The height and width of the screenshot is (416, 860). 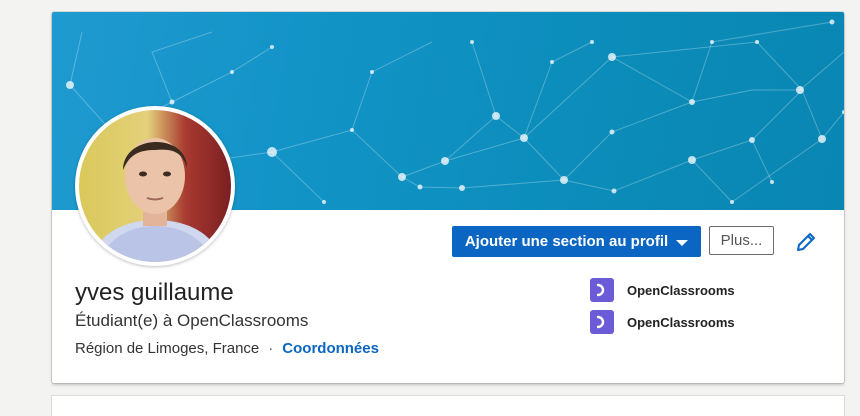 I want to click on avatar, so click(x=155, y=186).